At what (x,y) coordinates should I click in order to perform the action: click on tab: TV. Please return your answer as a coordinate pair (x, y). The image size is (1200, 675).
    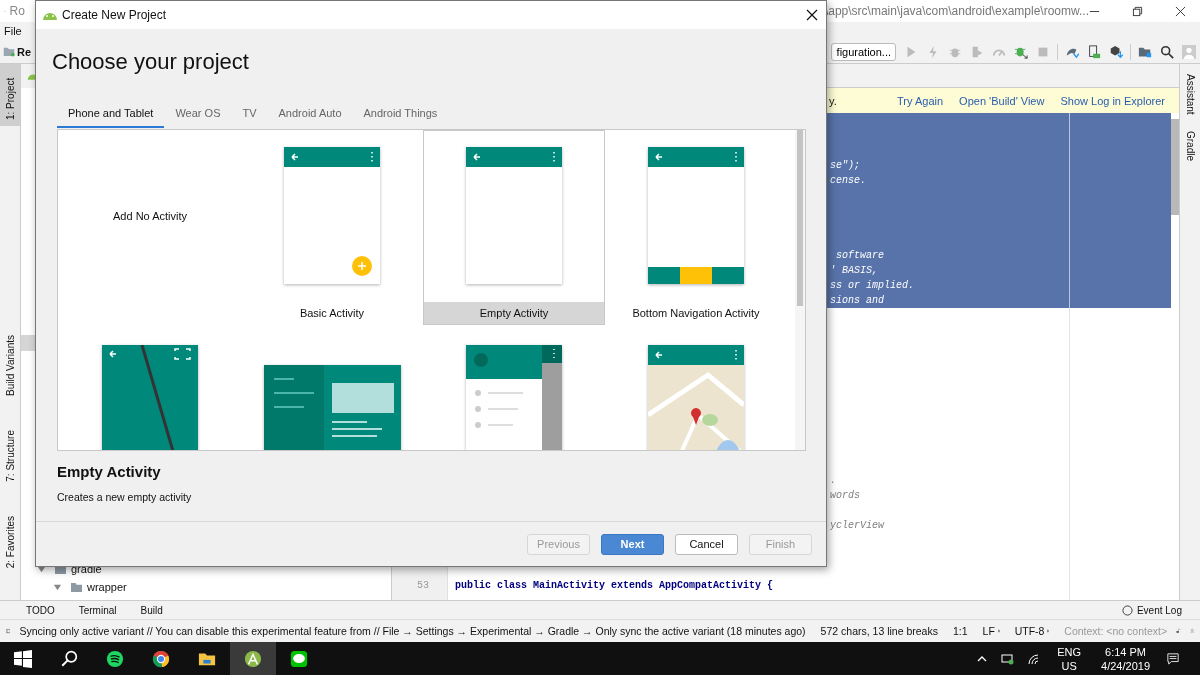
    Looking at the image, I should click on (249, 116).